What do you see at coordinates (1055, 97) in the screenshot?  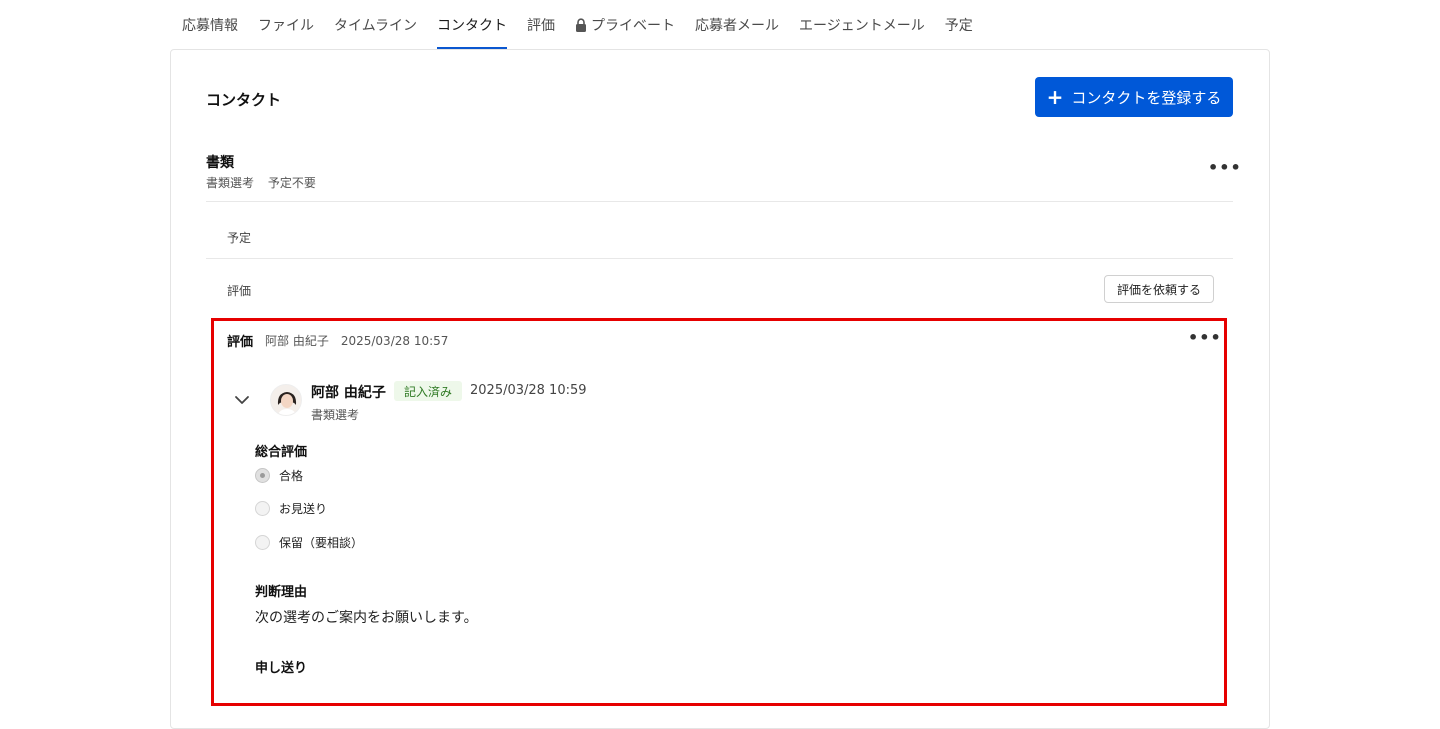 I see `plus-icon: +` at bounding box center [1055, 97].